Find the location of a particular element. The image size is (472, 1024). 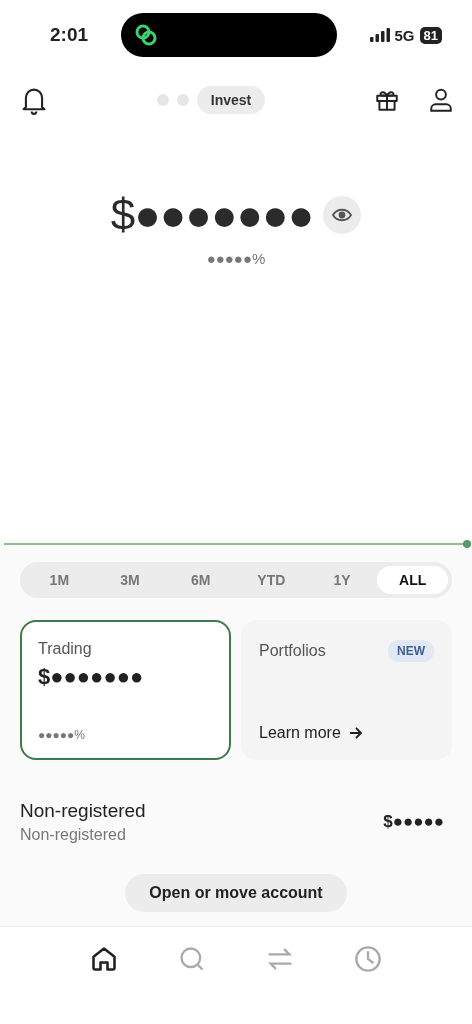

profile-icon is located at coordinates (441, 100).